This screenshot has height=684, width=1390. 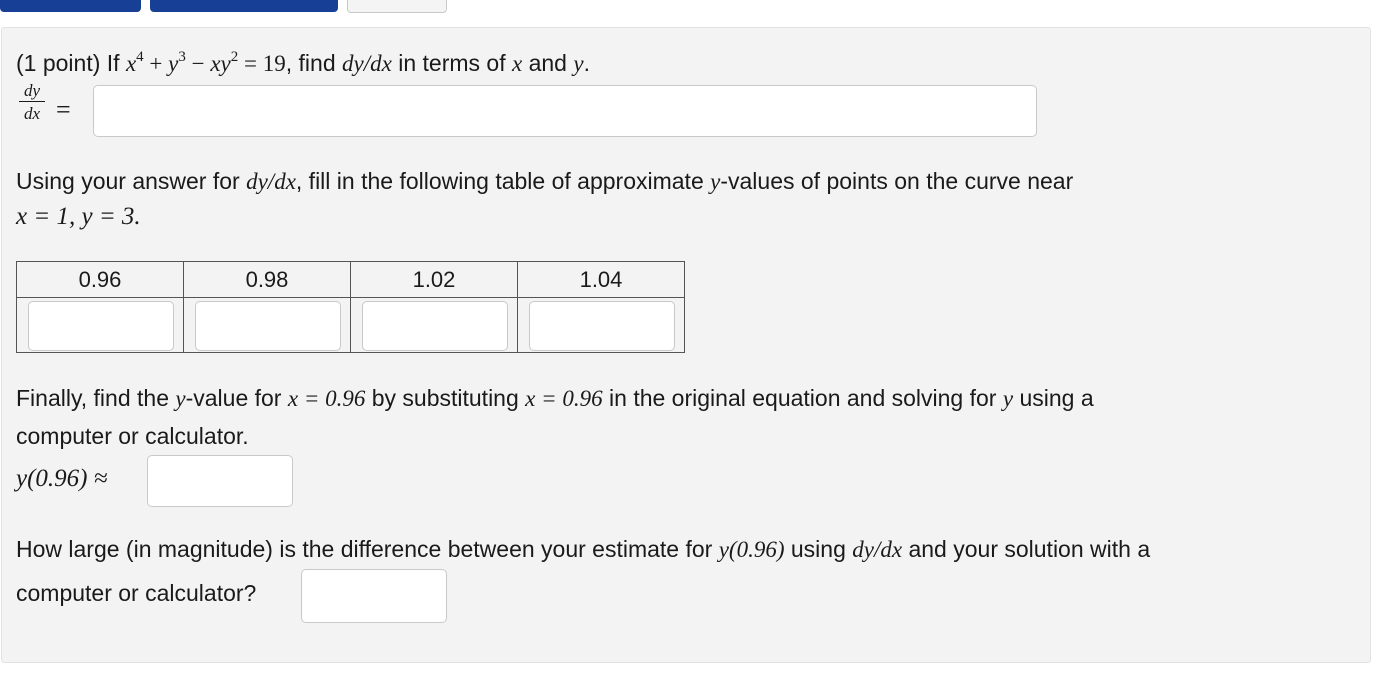 What do you see at coordinates (132, 436) in the screenshot?
I see `finally-instructions-line2: computer or calculator.` at bounding box center [132, 436].